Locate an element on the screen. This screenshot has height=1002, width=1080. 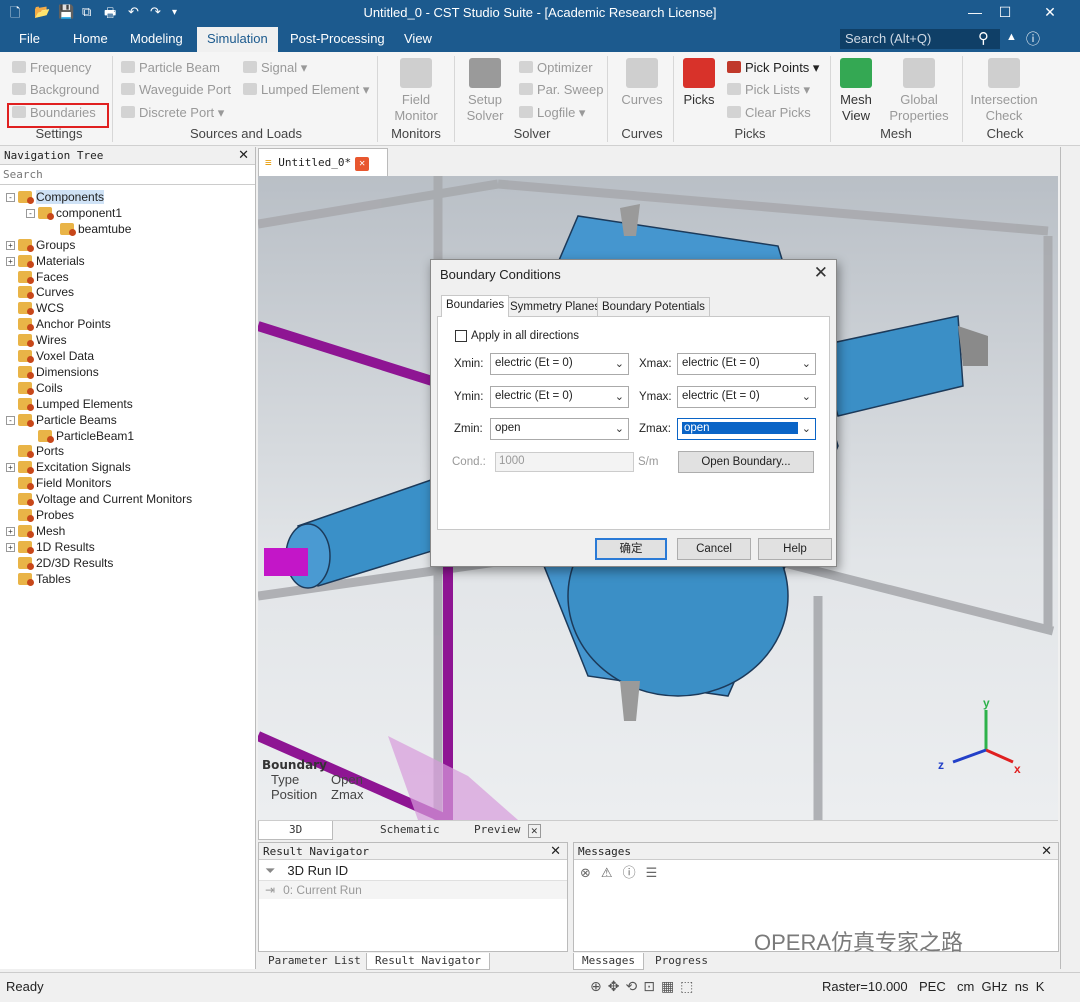
close-tab-icon: ✕ is located at coordinates (362, 164).